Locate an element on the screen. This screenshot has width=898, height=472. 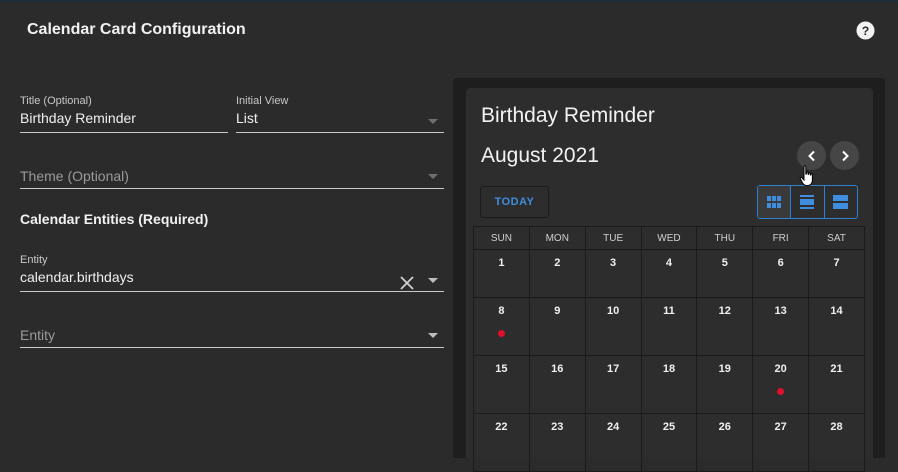
day-number: 17 is located at coordinates (613, 369).